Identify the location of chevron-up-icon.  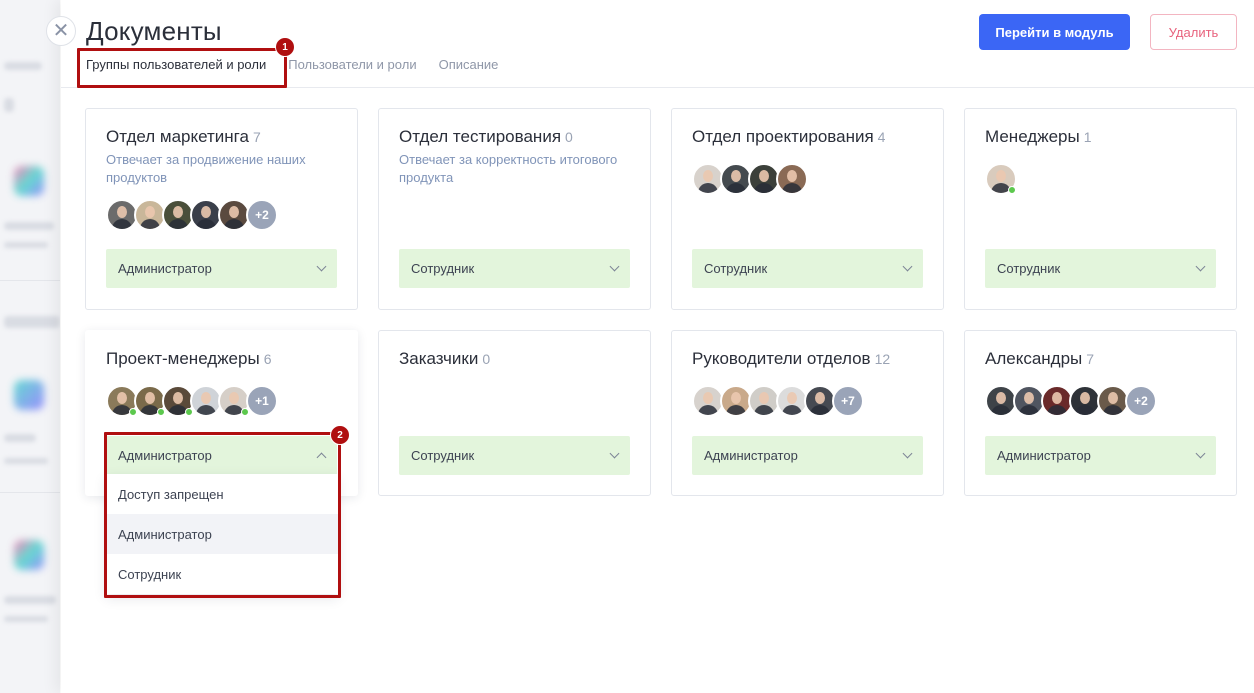
(321, 457).